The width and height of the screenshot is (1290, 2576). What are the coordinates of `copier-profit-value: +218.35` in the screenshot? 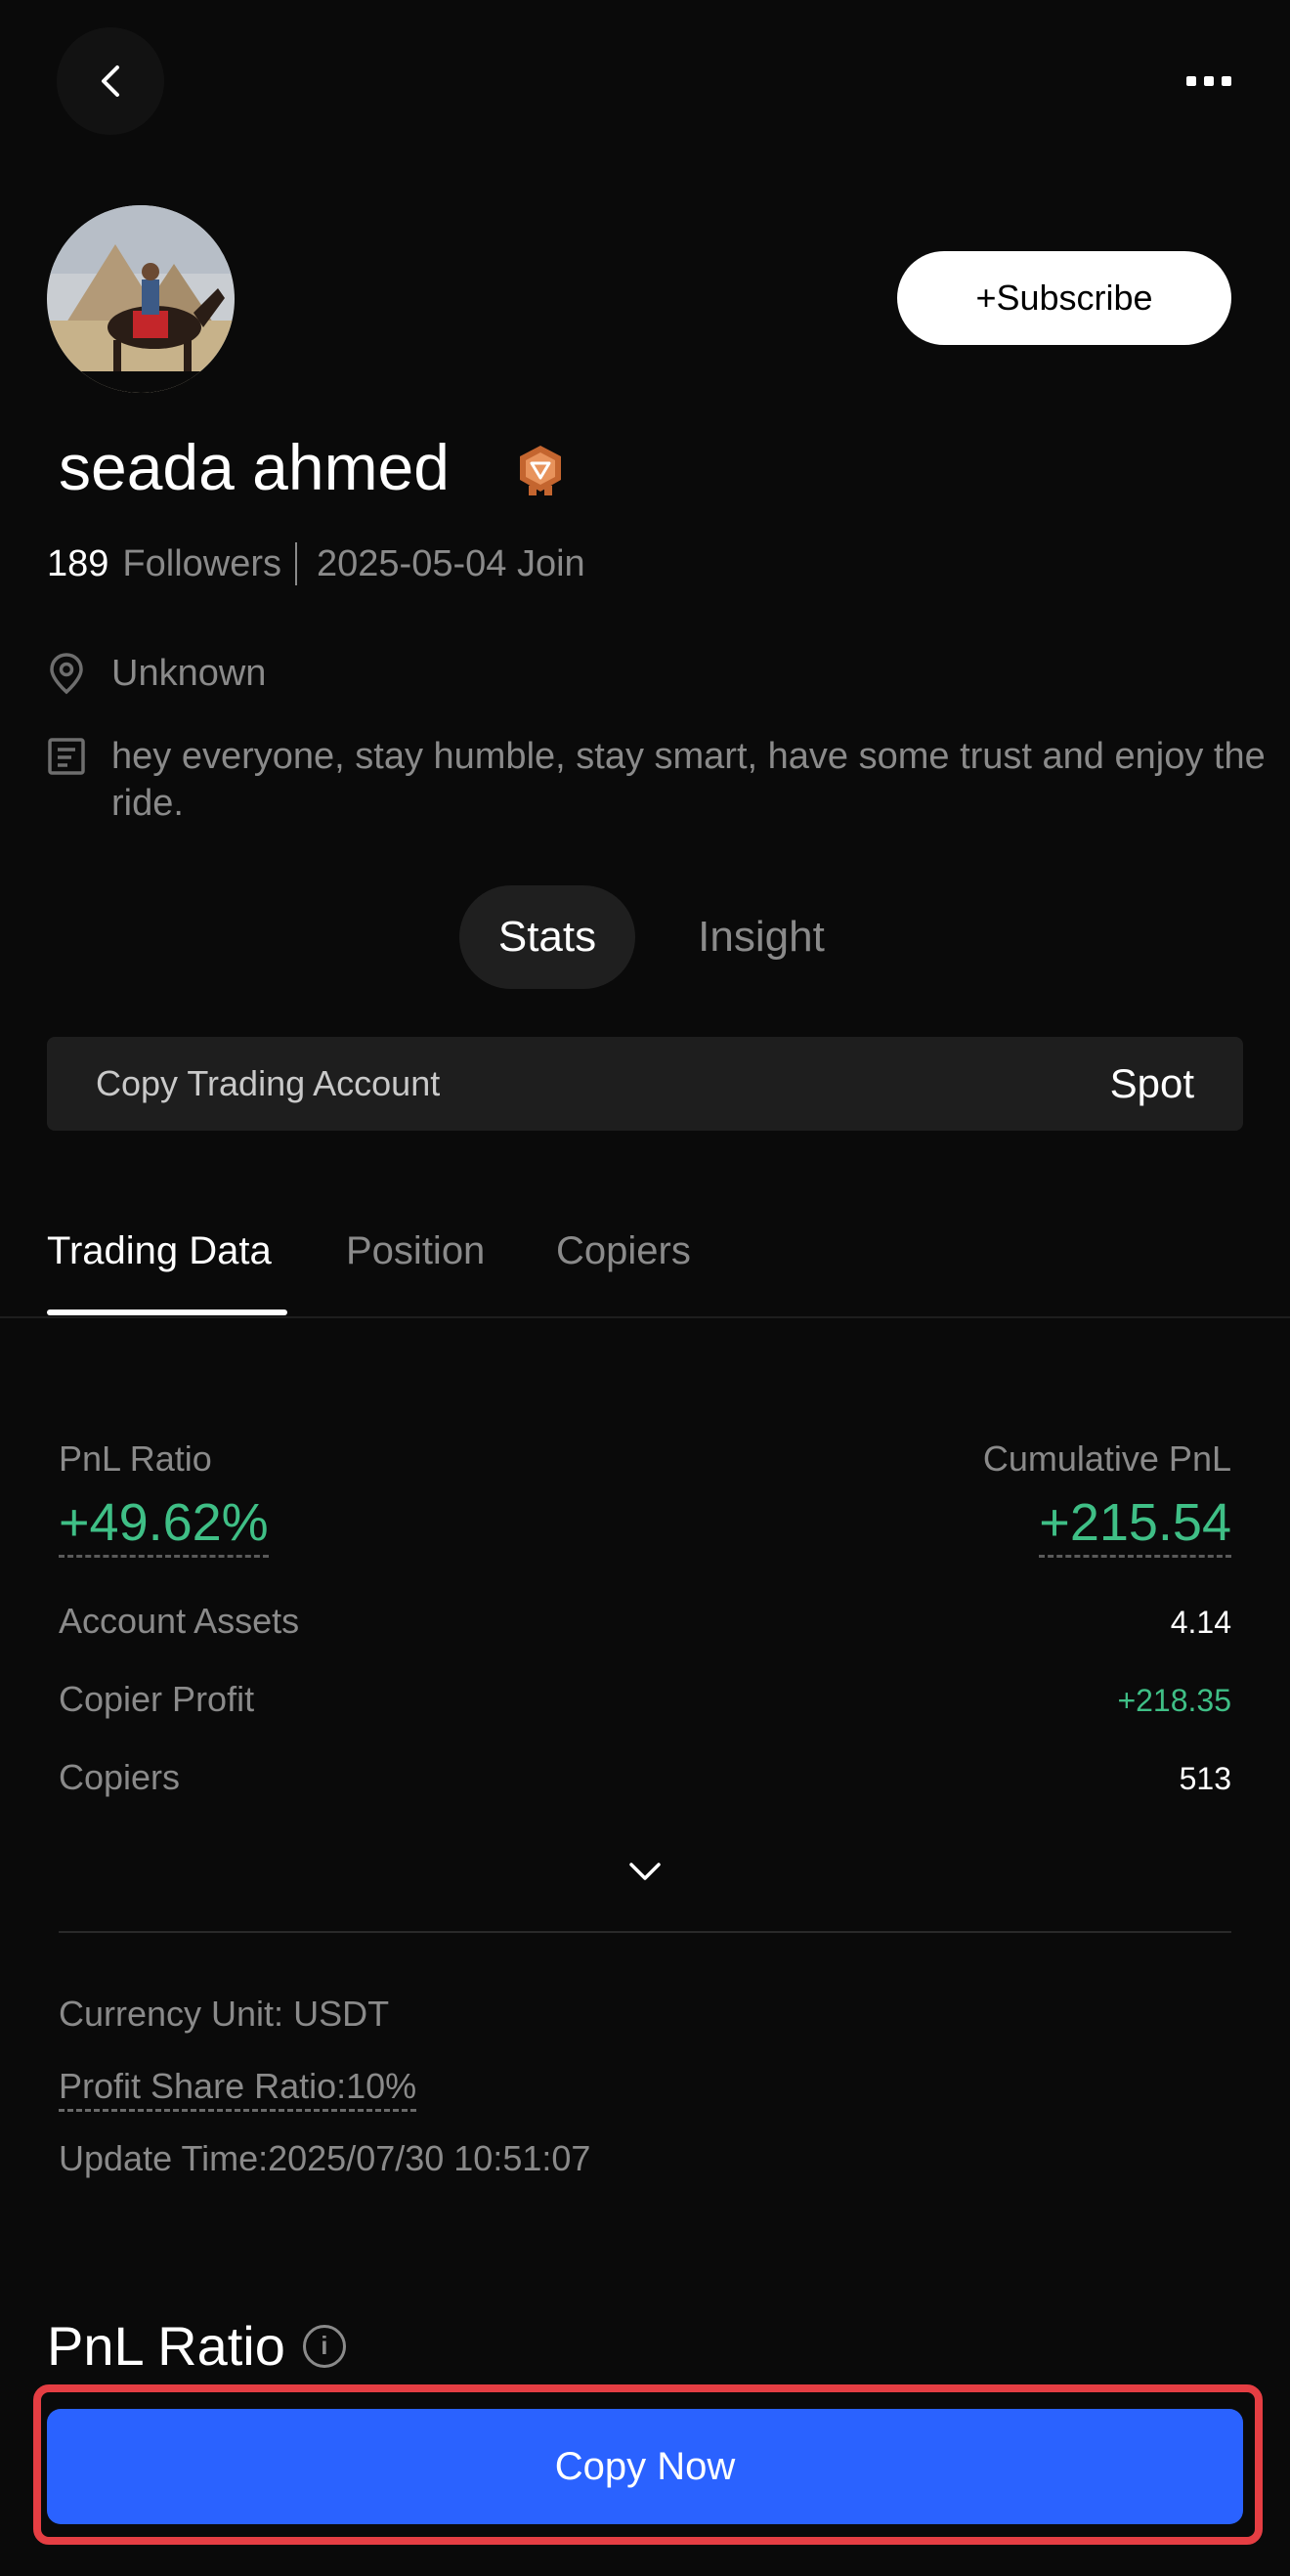 It's located at (1174, 1701).